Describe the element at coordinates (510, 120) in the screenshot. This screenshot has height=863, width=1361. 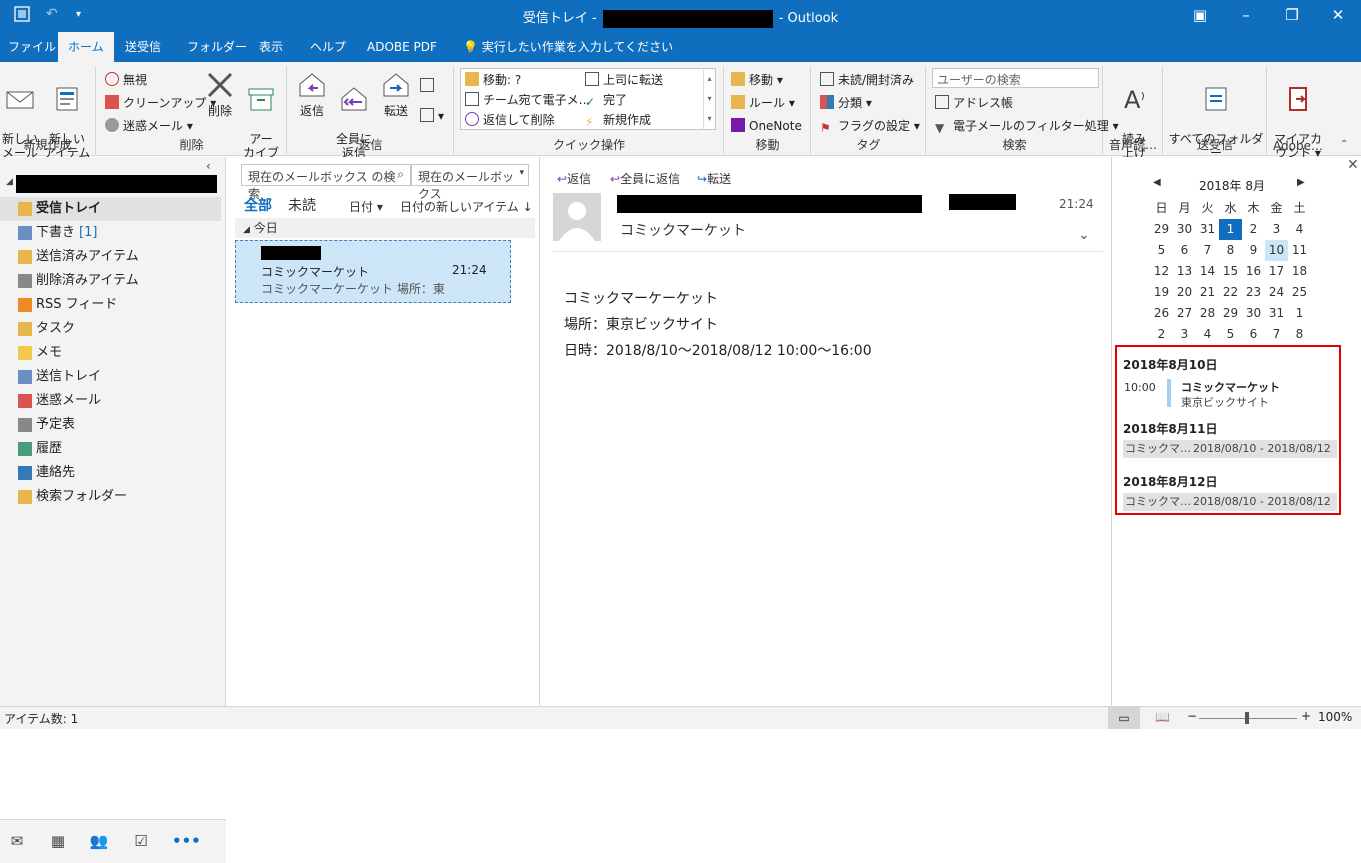
I see `quick-step-reply-delete: 返信して削除` at that location.